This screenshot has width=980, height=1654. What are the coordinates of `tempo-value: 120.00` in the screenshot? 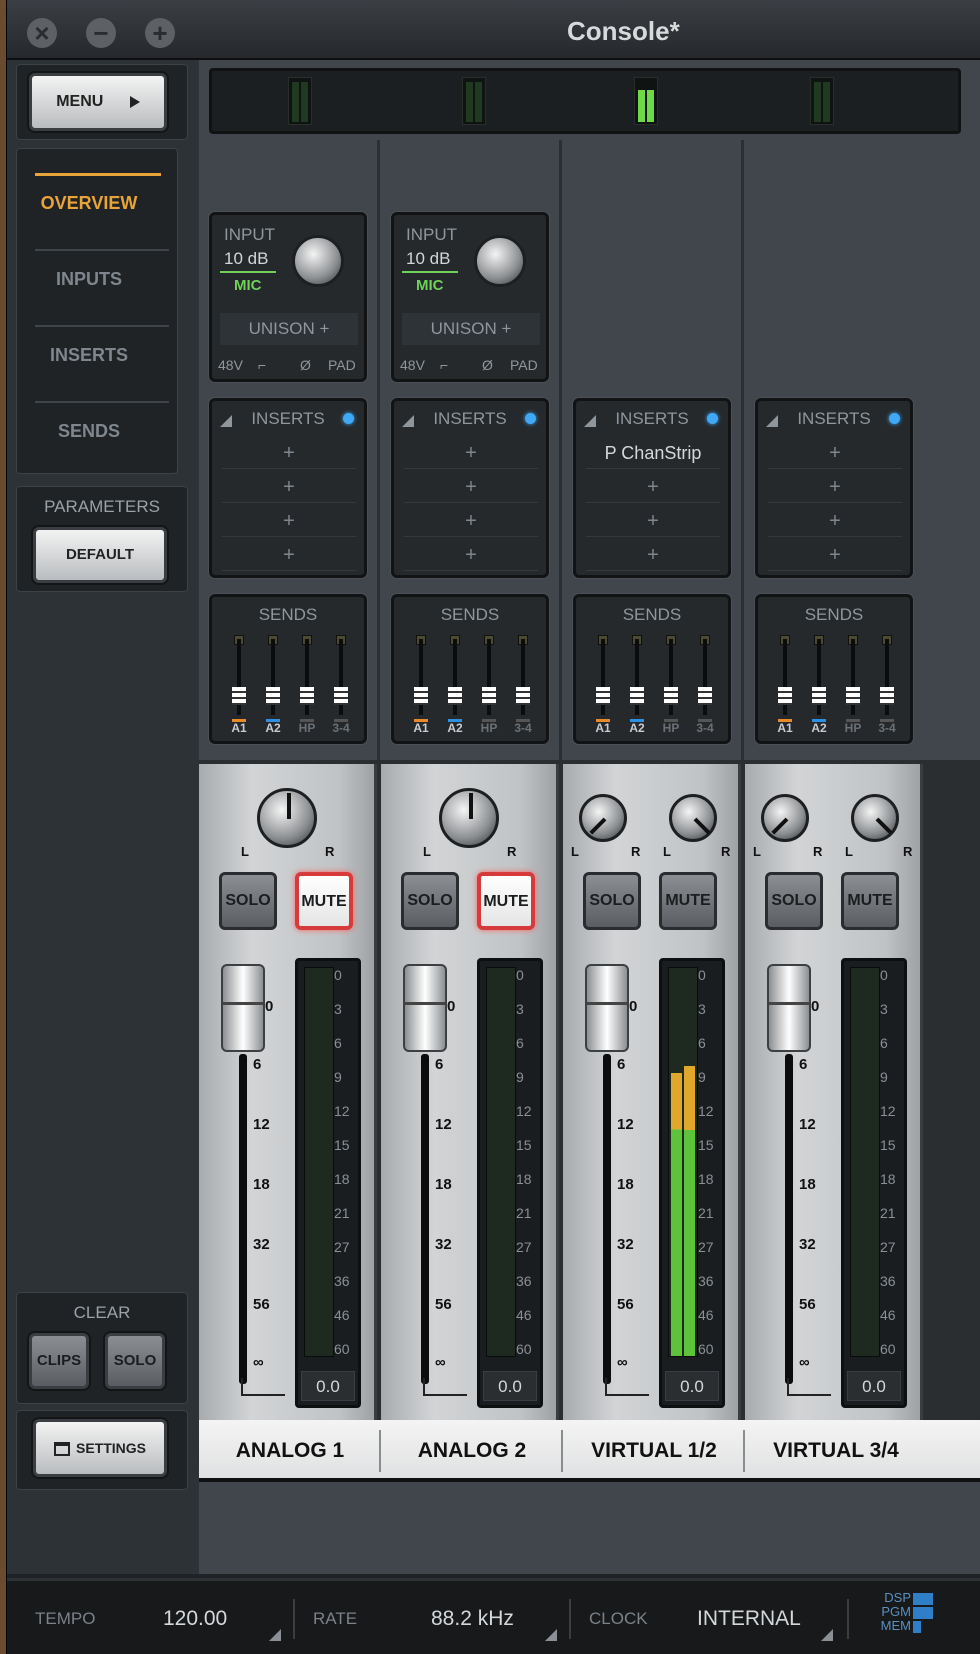 It's located at (195, 1619).